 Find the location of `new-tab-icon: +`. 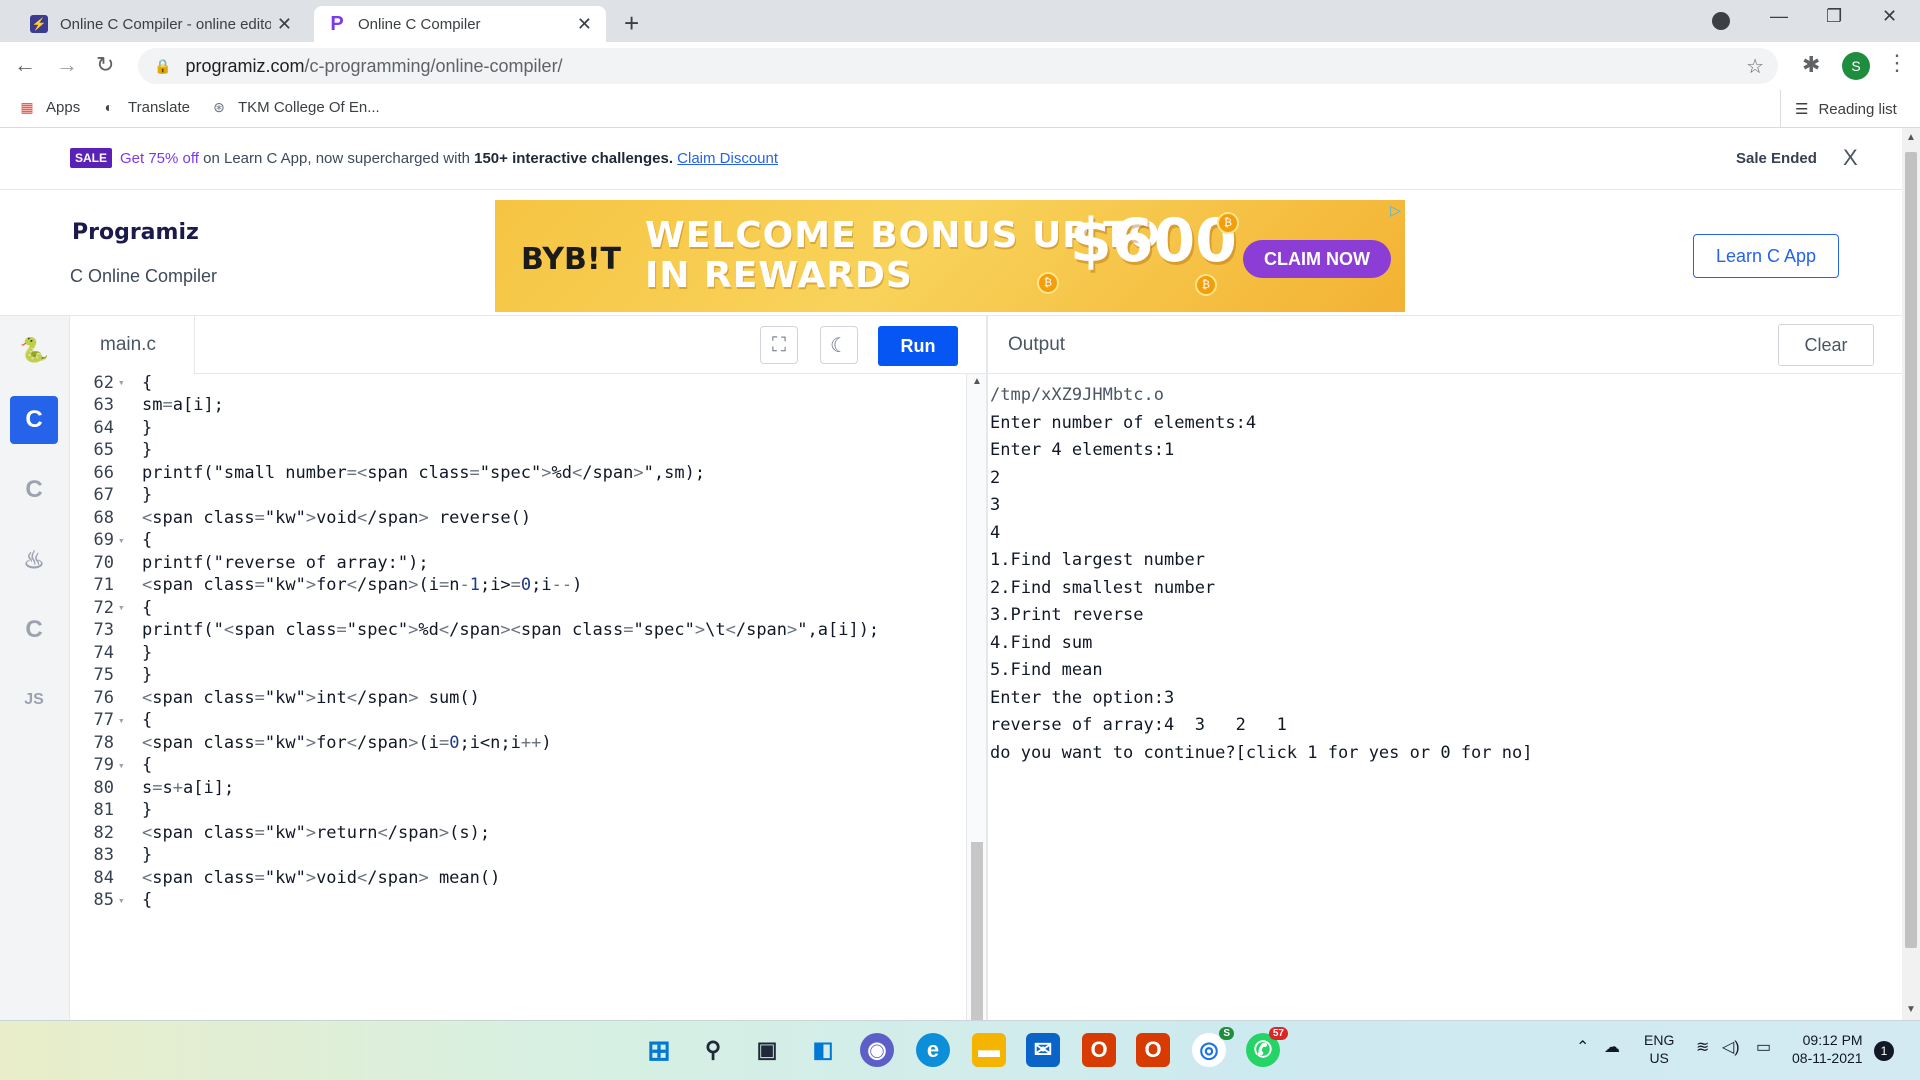

new-tab-icon: + is located at coordinates (631, 23).